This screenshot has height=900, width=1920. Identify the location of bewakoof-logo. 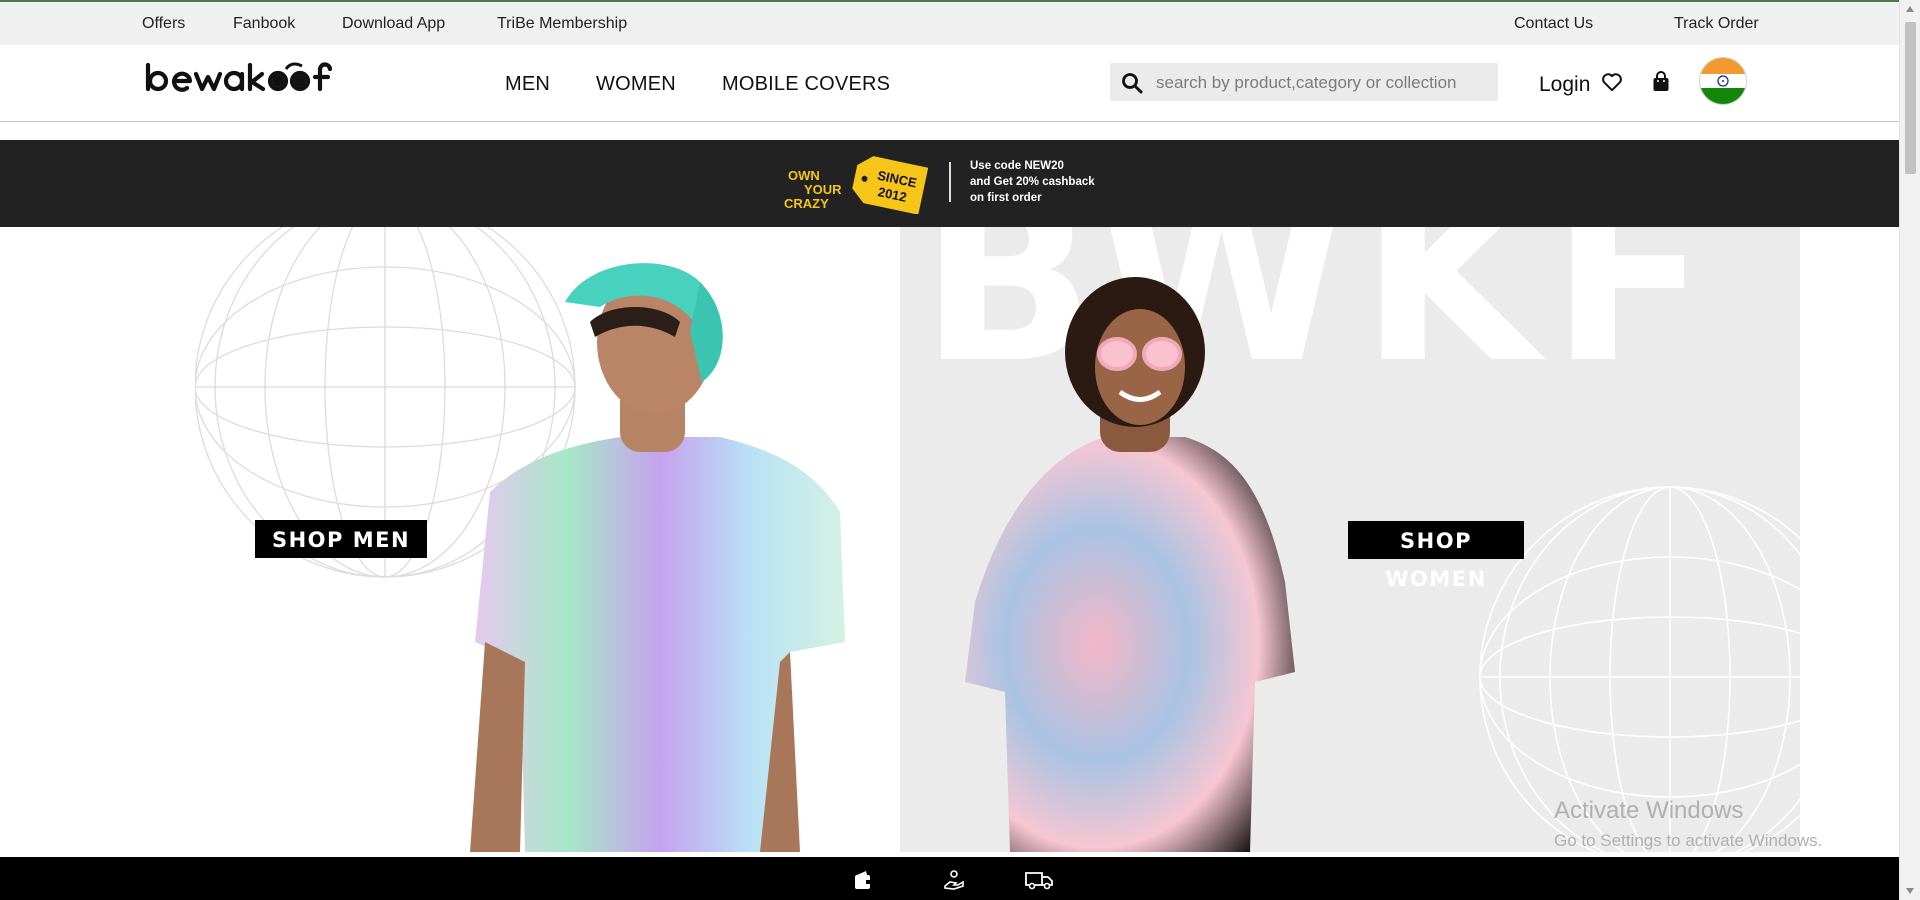
(259, 78).